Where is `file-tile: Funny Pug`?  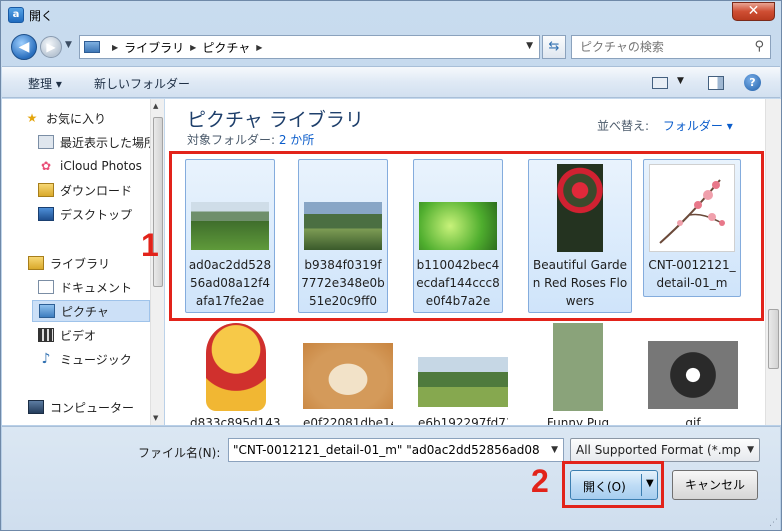
file-tile: Funny Pug is located at coordinates (578, 373).